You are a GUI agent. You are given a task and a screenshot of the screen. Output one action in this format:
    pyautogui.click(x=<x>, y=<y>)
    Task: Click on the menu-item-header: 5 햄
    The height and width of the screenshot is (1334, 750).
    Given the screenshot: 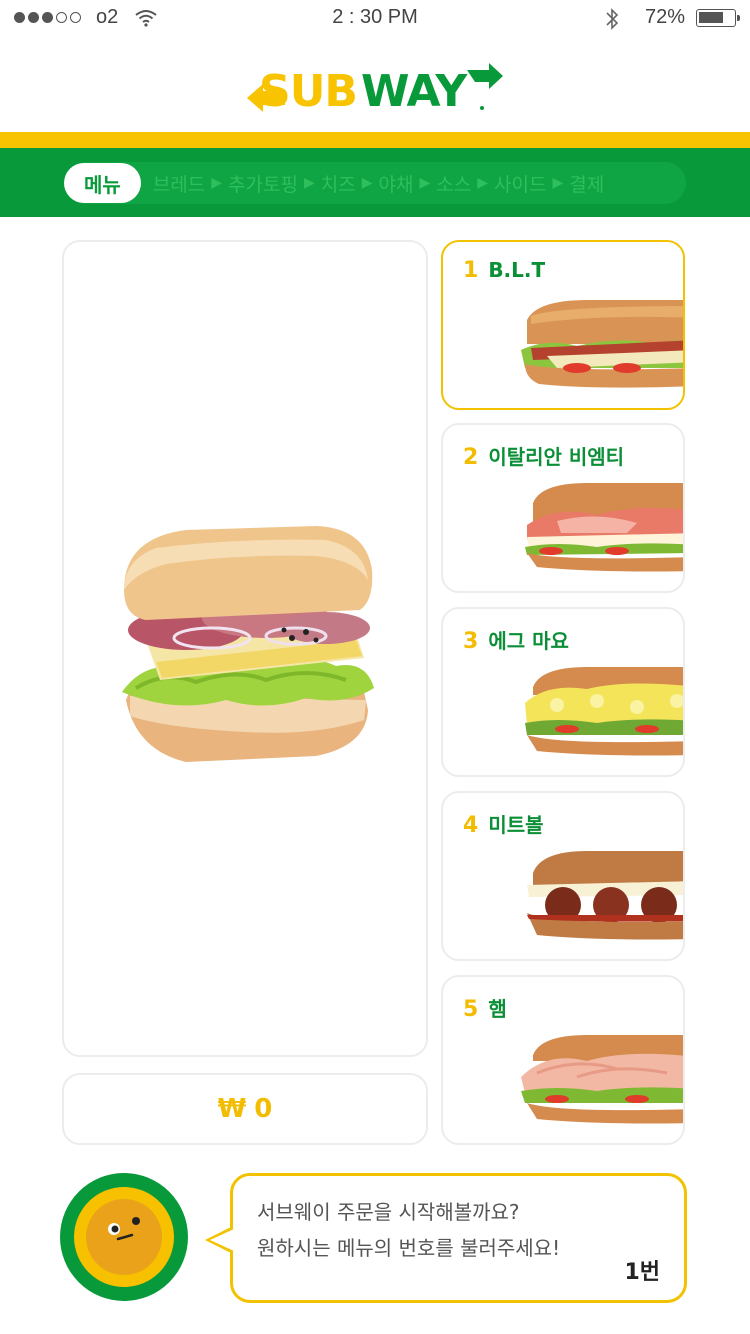 What is the action you would take?
    pyautogui.click(x=485, y=1007)
    